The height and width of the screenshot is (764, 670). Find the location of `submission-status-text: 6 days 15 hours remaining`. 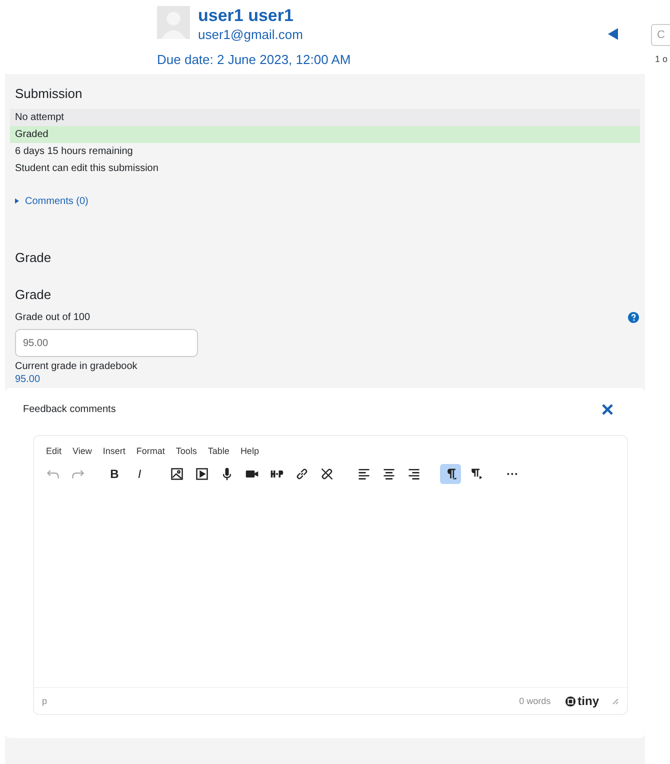

submission-status-text: 6 days 15 hours remaining is located at coordinates (74, 152).